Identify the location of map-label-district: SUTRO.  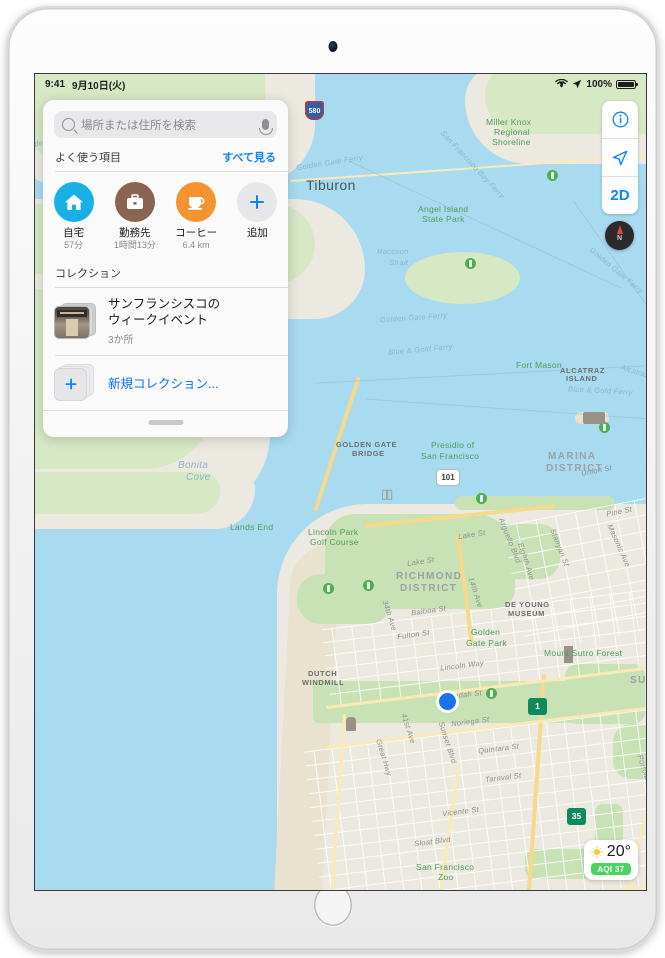
(638, 680).